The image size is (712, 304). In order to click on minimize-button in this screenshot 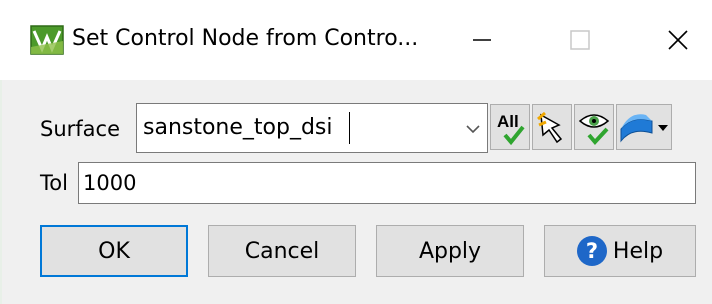, I will do `click(482, 40)`.